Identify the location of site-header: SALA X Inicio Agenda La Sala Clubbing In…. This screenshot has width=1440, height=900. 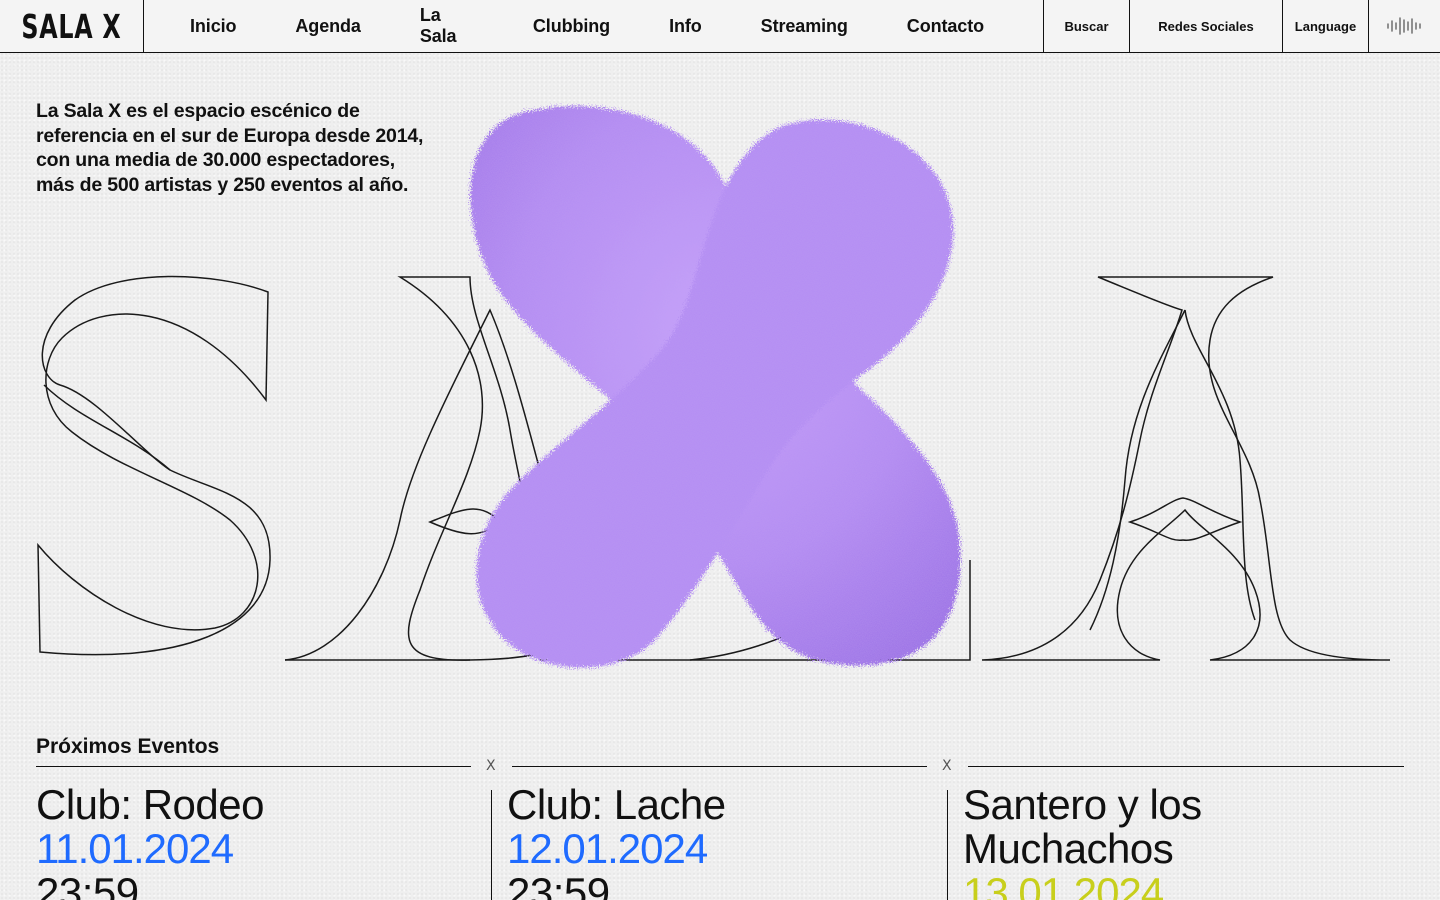
(720, 26).